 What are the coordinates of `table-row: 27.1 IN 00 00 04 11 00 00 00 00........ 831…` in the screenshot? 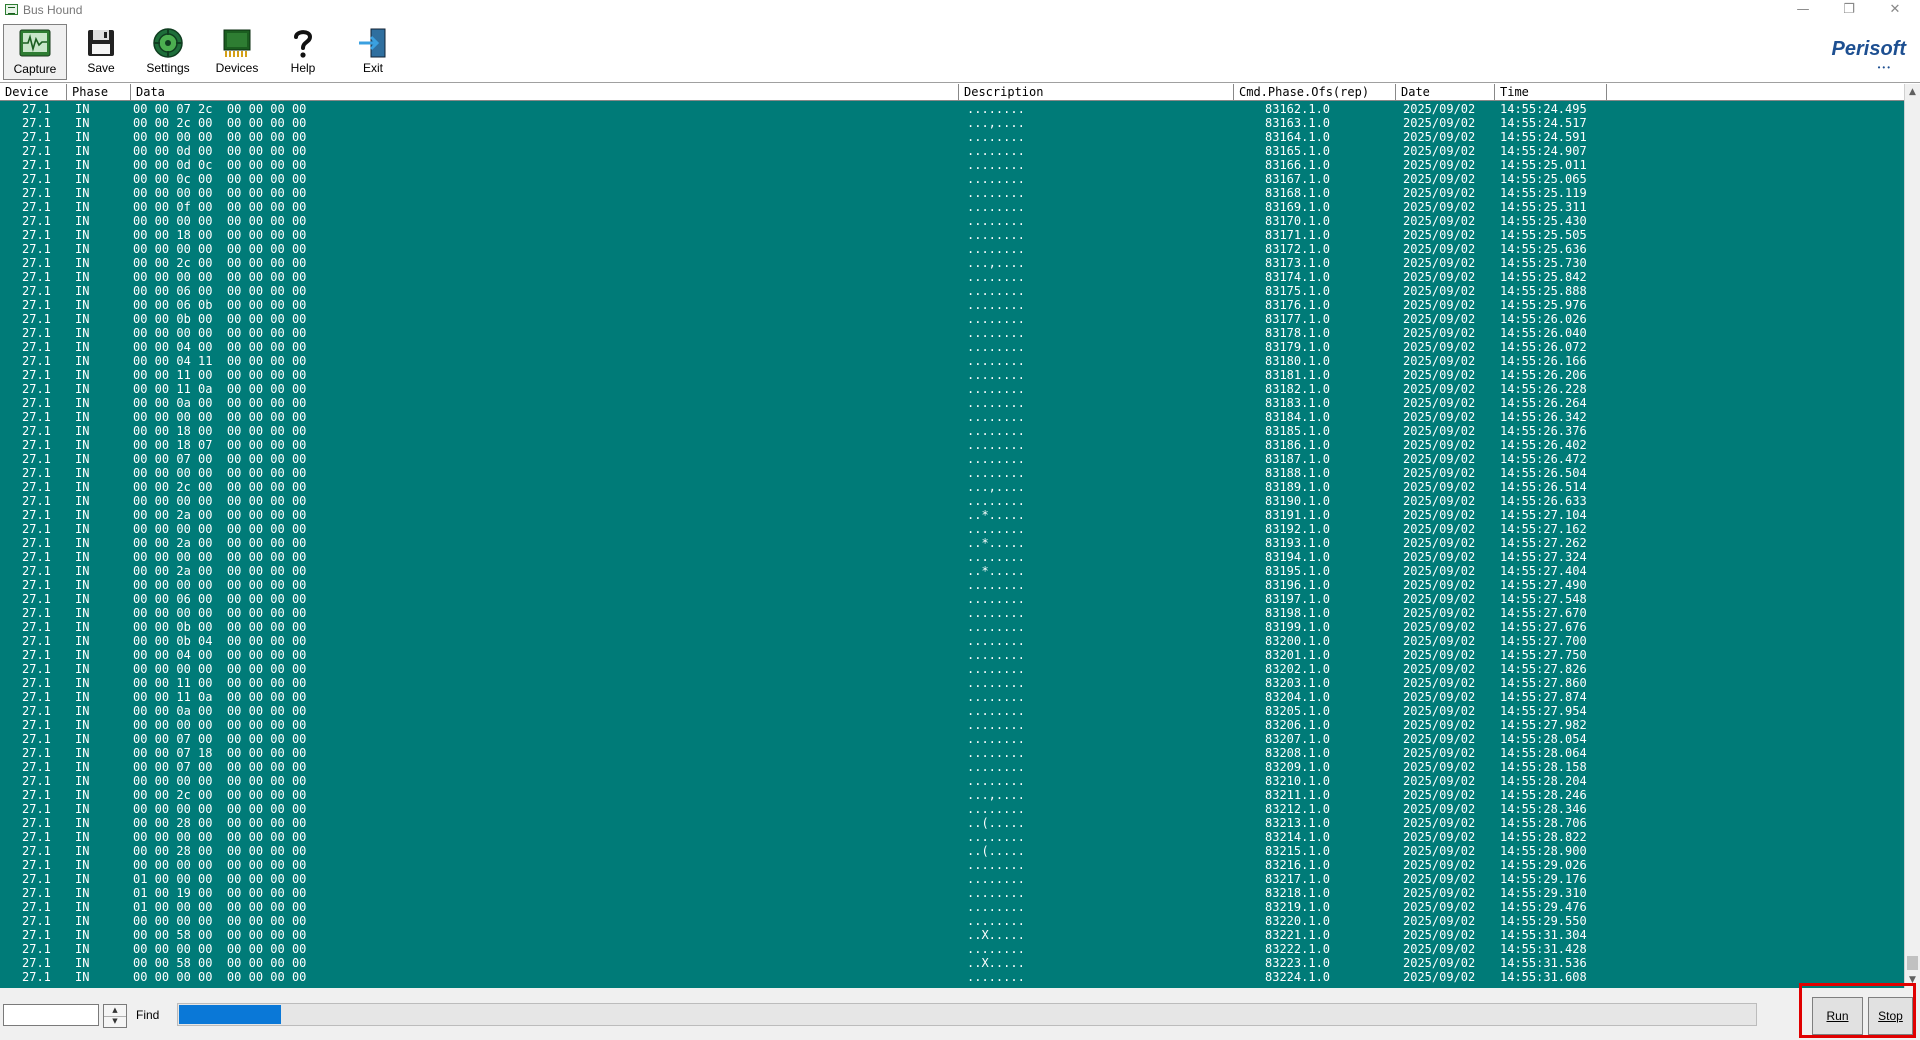 It's located at (952, 361).